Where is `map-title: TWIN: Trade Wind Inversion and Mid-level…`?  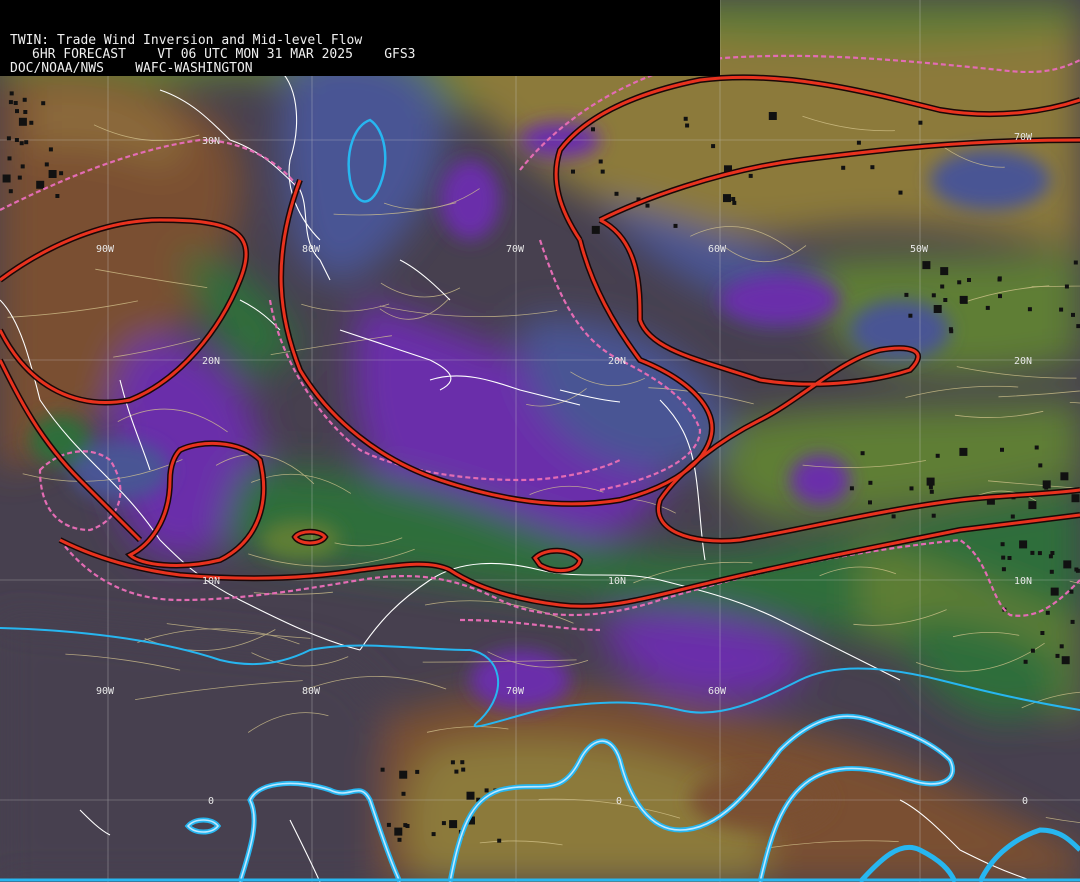
map-title: TWIN: Trade Wind Inversion and Mid-level… is located at coordinates (186, 40).